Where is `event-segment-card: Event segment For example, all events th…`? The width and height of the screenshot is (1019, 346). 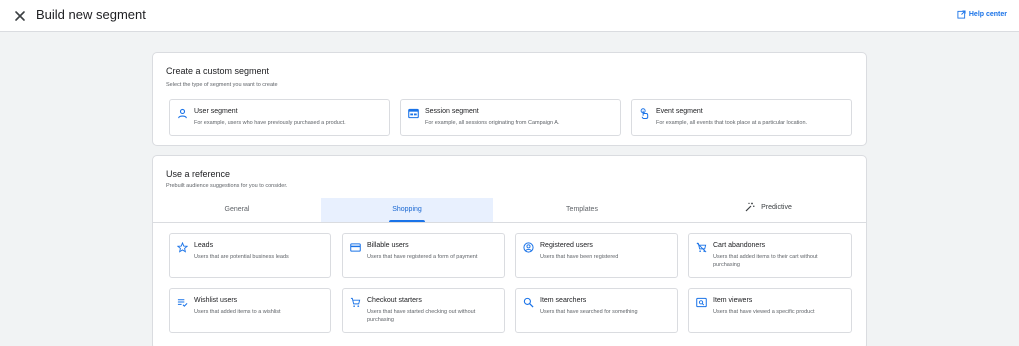
event-segment-card: Event segment For example, all events th… is located at coordinates (741, 117).